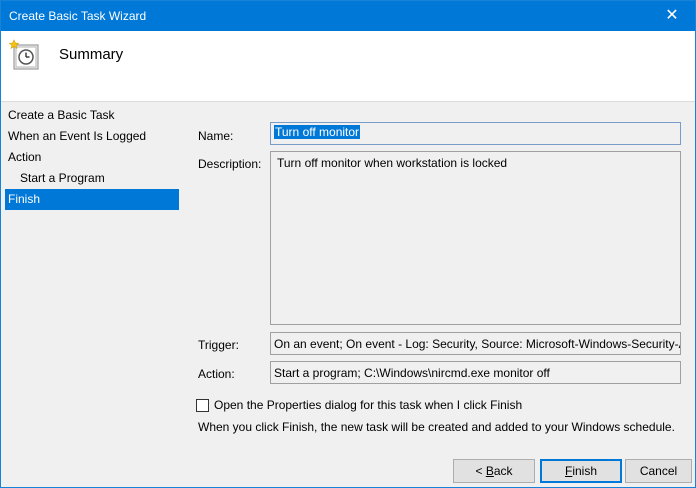 This screenshot has width=696, height=488. What do you see at coordinates (78, 16) in the screenshot?
I see `window-title: Create Basic Task Wizard` at bounding box center [78, 16].